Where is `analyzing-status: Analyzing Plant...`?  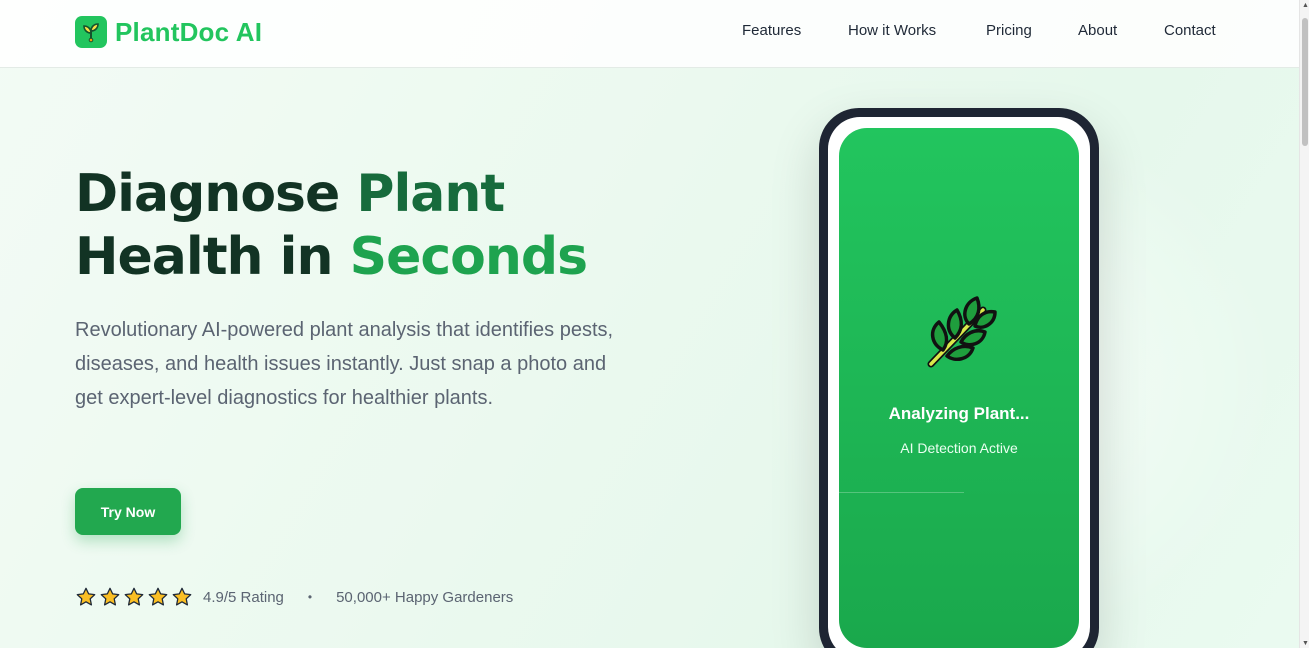 analyzing-status: Analyzing Plant... is located at coordinates (959, 413).